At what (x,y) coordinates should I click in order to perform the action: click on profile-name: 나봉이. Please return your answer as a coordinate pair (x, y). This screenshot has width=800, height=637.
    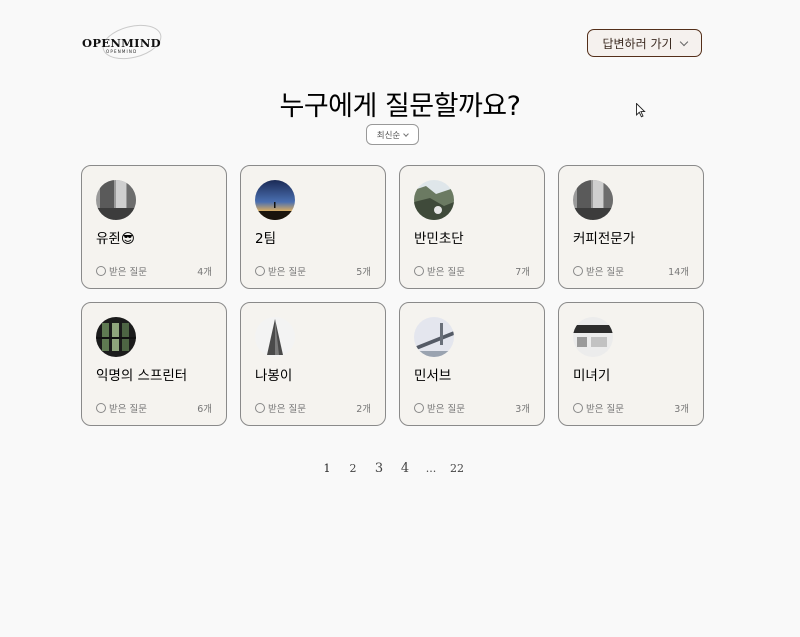
    Looking at the image, I should click on (274, 376).